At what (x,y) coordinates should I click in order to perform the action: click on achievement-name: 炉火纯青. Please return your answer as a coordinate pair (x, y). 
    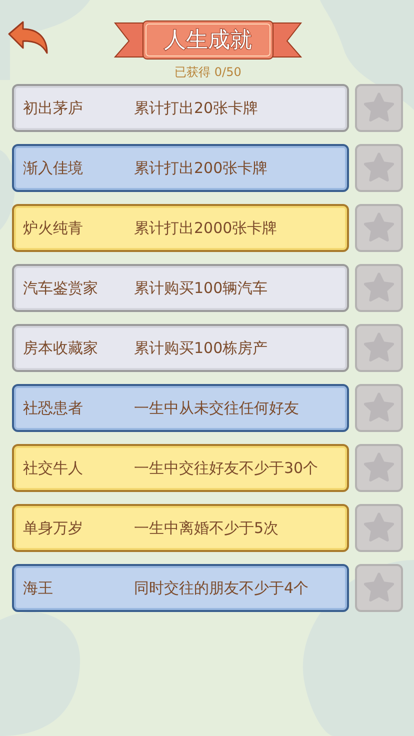
    Looking at the image, I should click on (53, 228).